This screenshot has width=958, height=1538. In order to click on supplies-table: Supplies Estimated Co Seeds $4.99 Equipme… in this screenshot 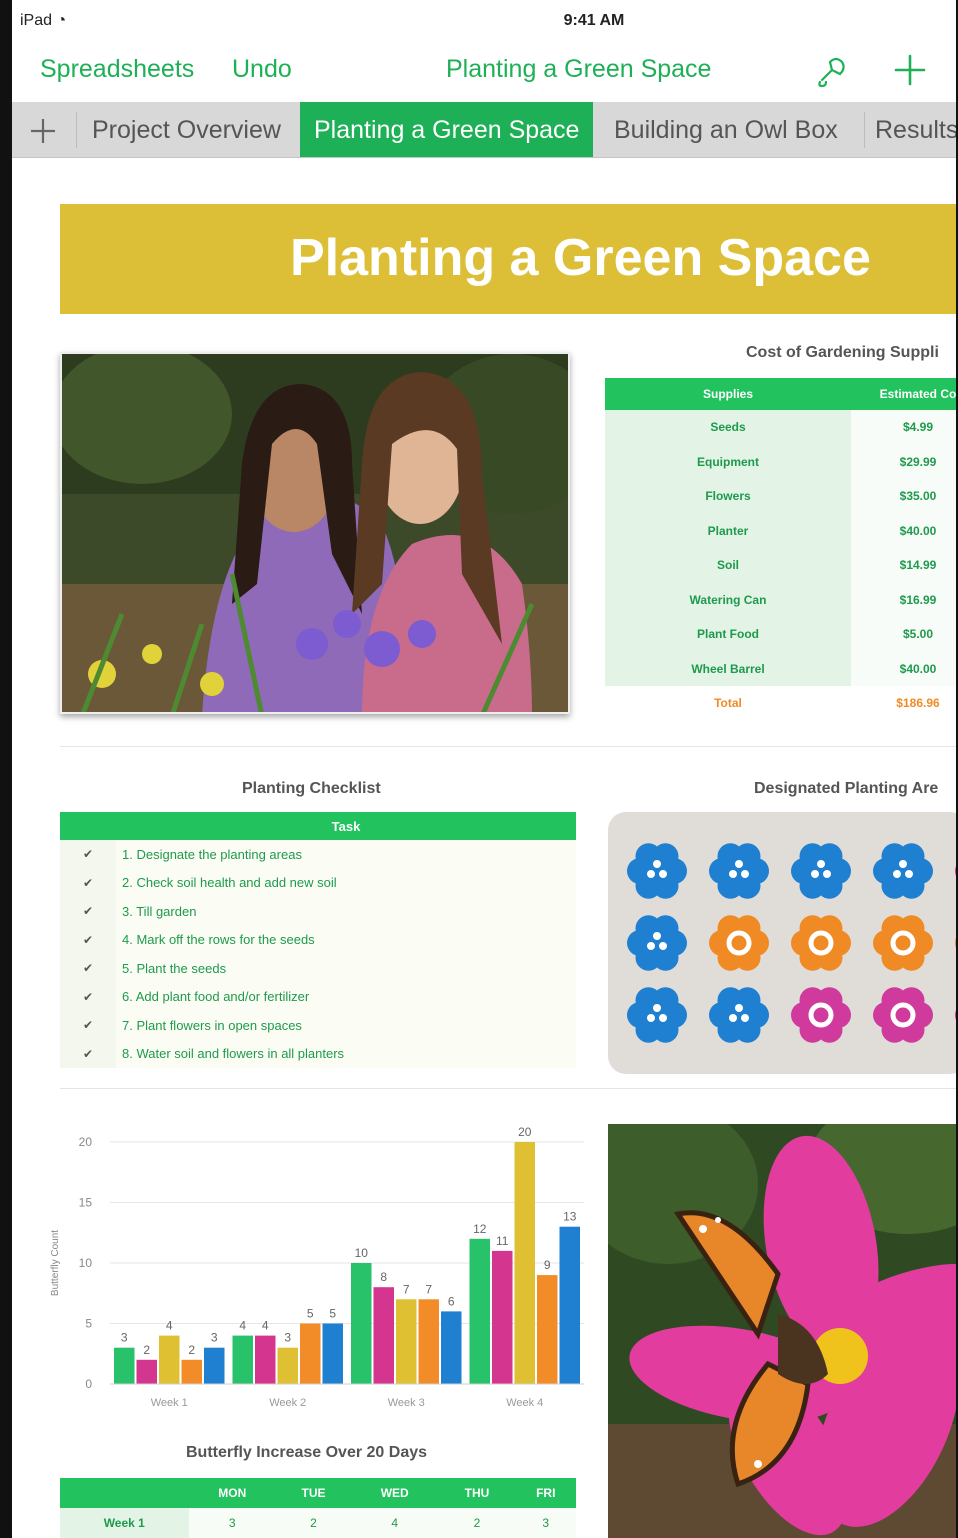, I will do `click(780, 549)`.